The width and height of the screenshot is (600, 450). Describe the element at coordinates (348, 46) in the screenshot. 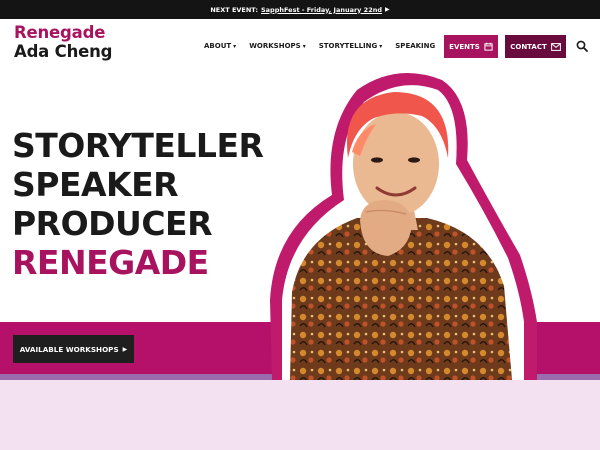

I see `nav-item-label: STORYTELLING` at that location.